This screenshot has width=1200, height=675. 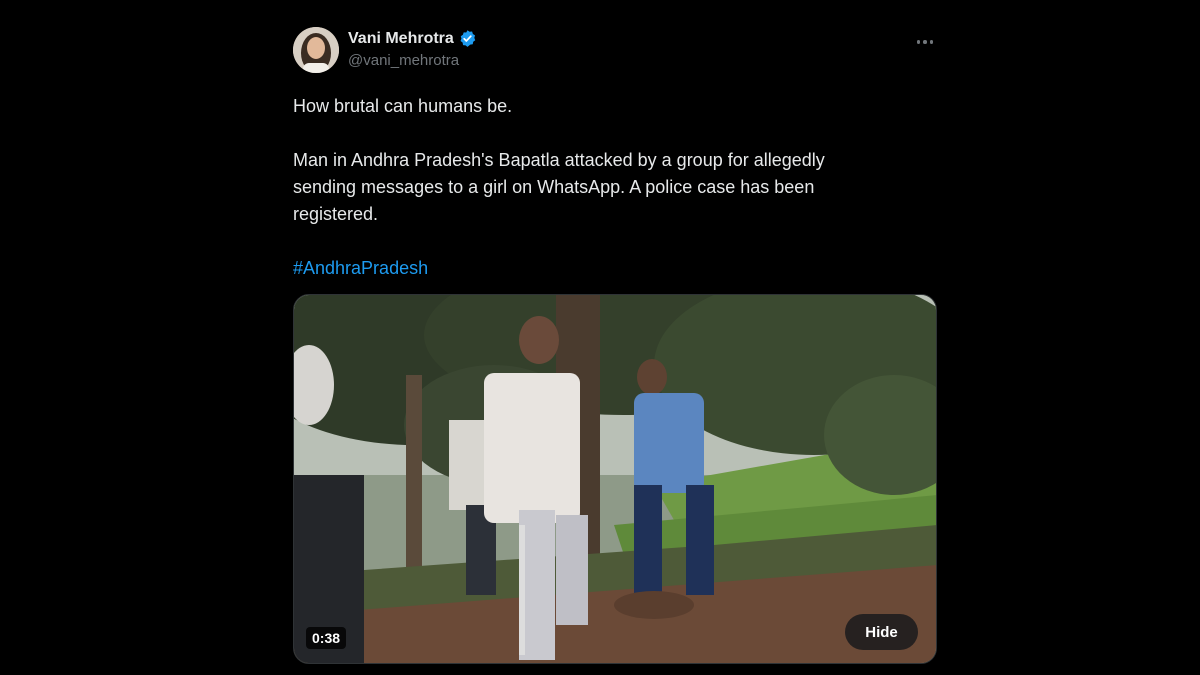 I want to click on hide-button: Hide, so click(x=881, y=632).